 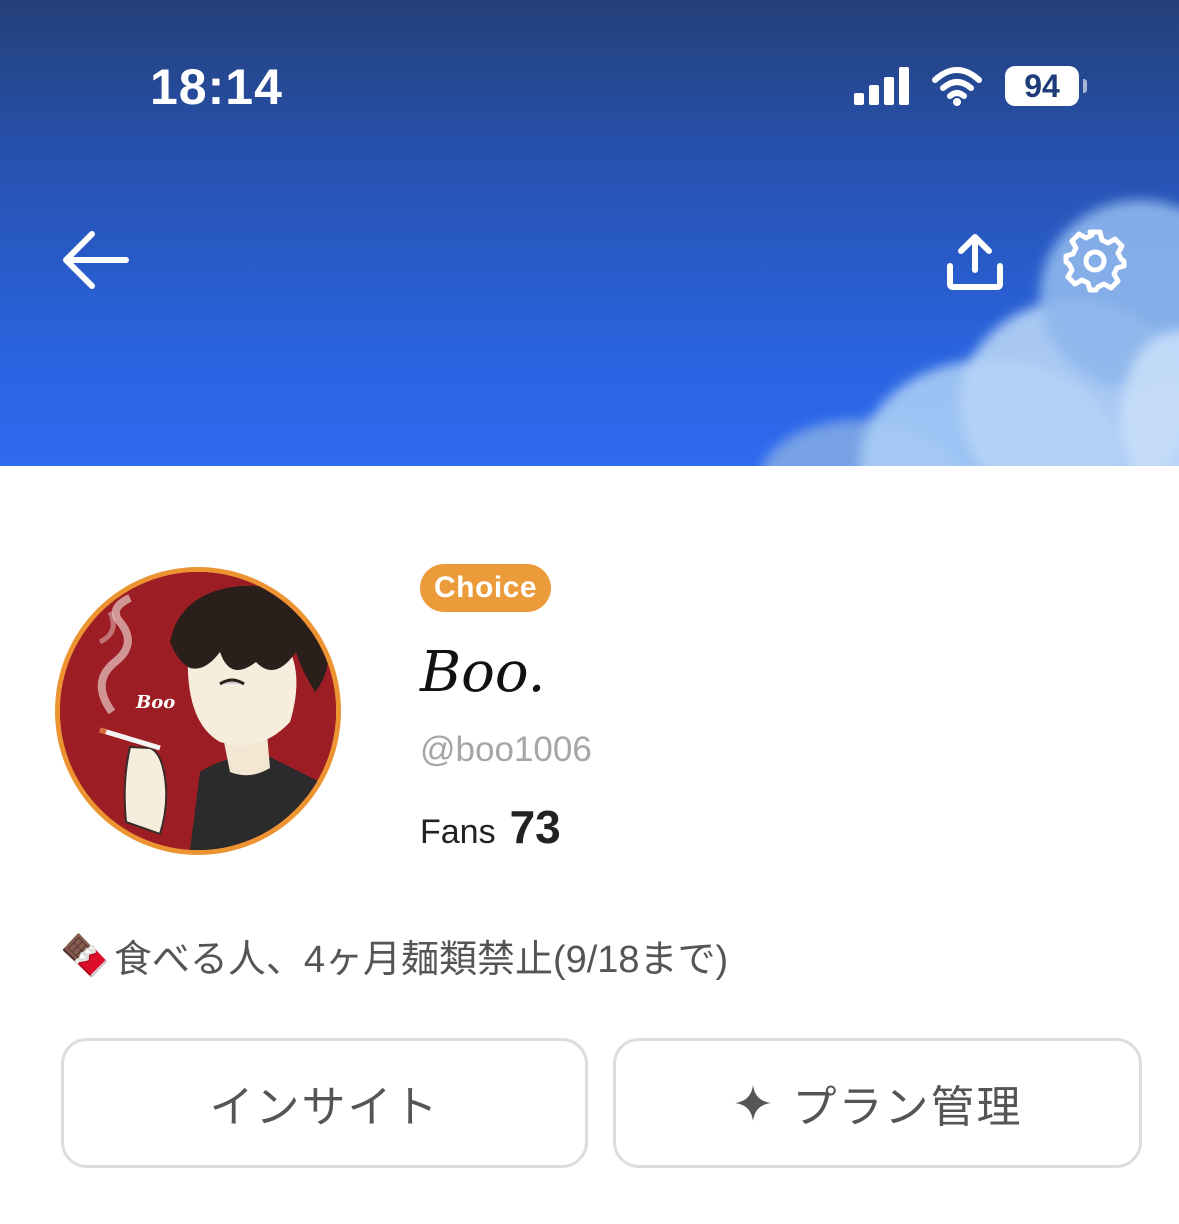 I want to click on sparkle-icon, so click(x=752, y=1103).